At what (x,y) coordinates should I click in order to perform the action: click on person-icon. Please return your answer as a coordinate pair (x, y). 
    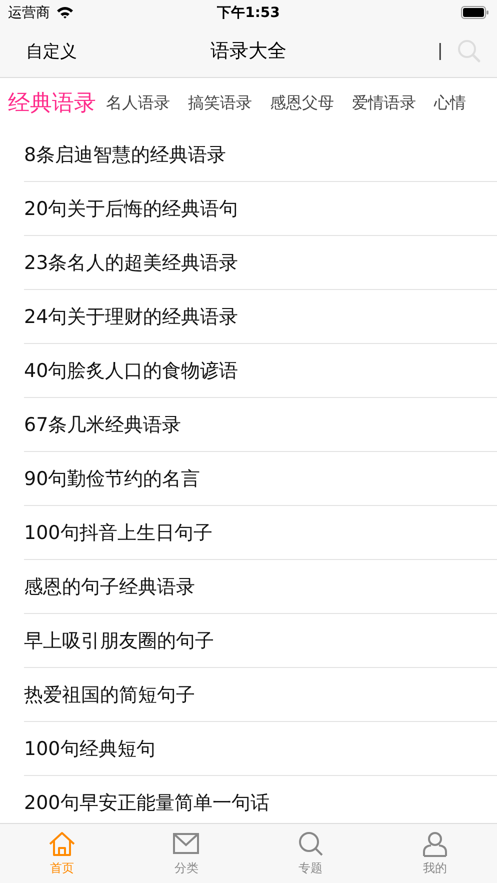
    Looking at the image, I should click on (434, 843).